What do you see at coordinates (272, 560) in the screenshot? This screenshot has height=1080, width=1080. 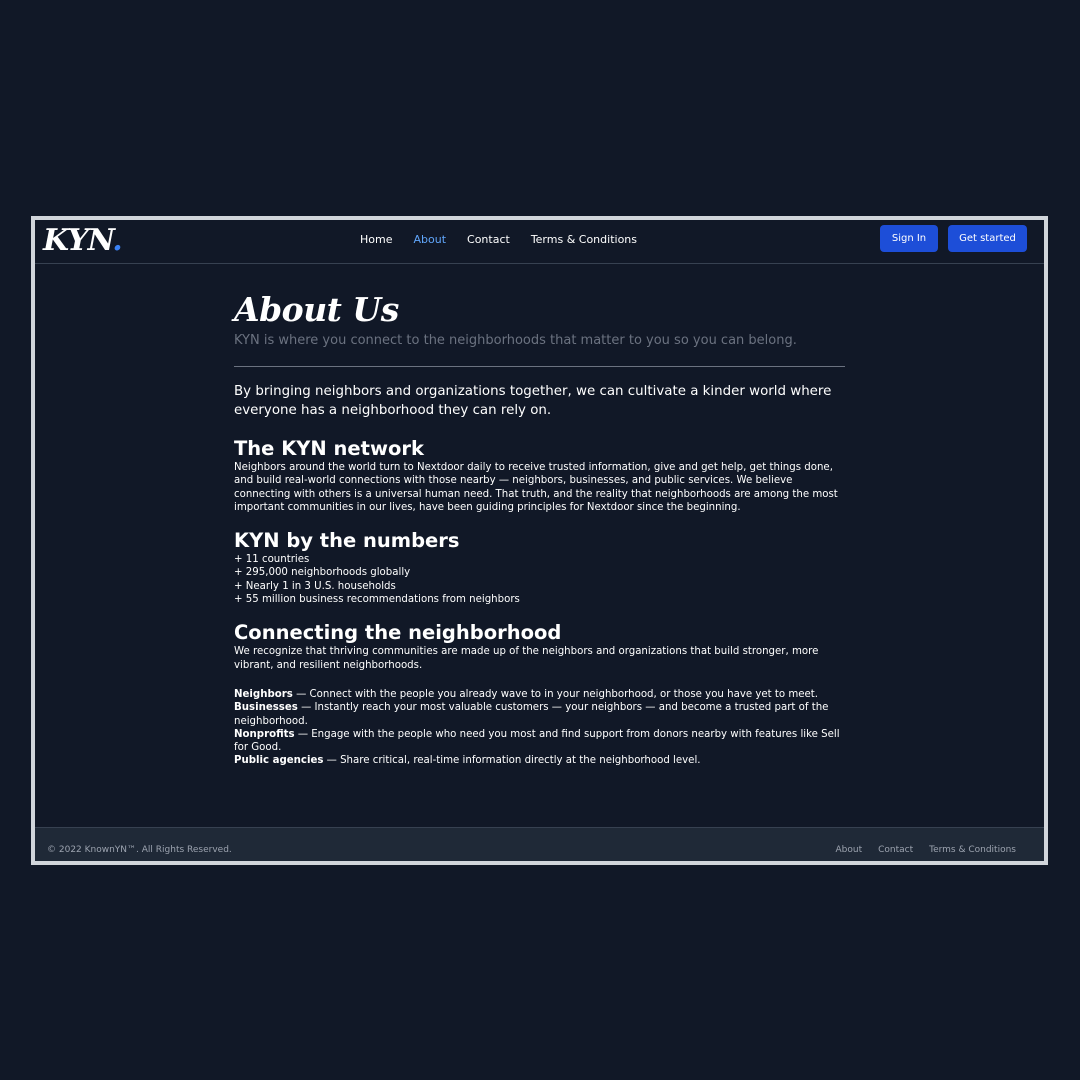 I see `numbers-item: + 11 countries` at bounding box center [272, 560].